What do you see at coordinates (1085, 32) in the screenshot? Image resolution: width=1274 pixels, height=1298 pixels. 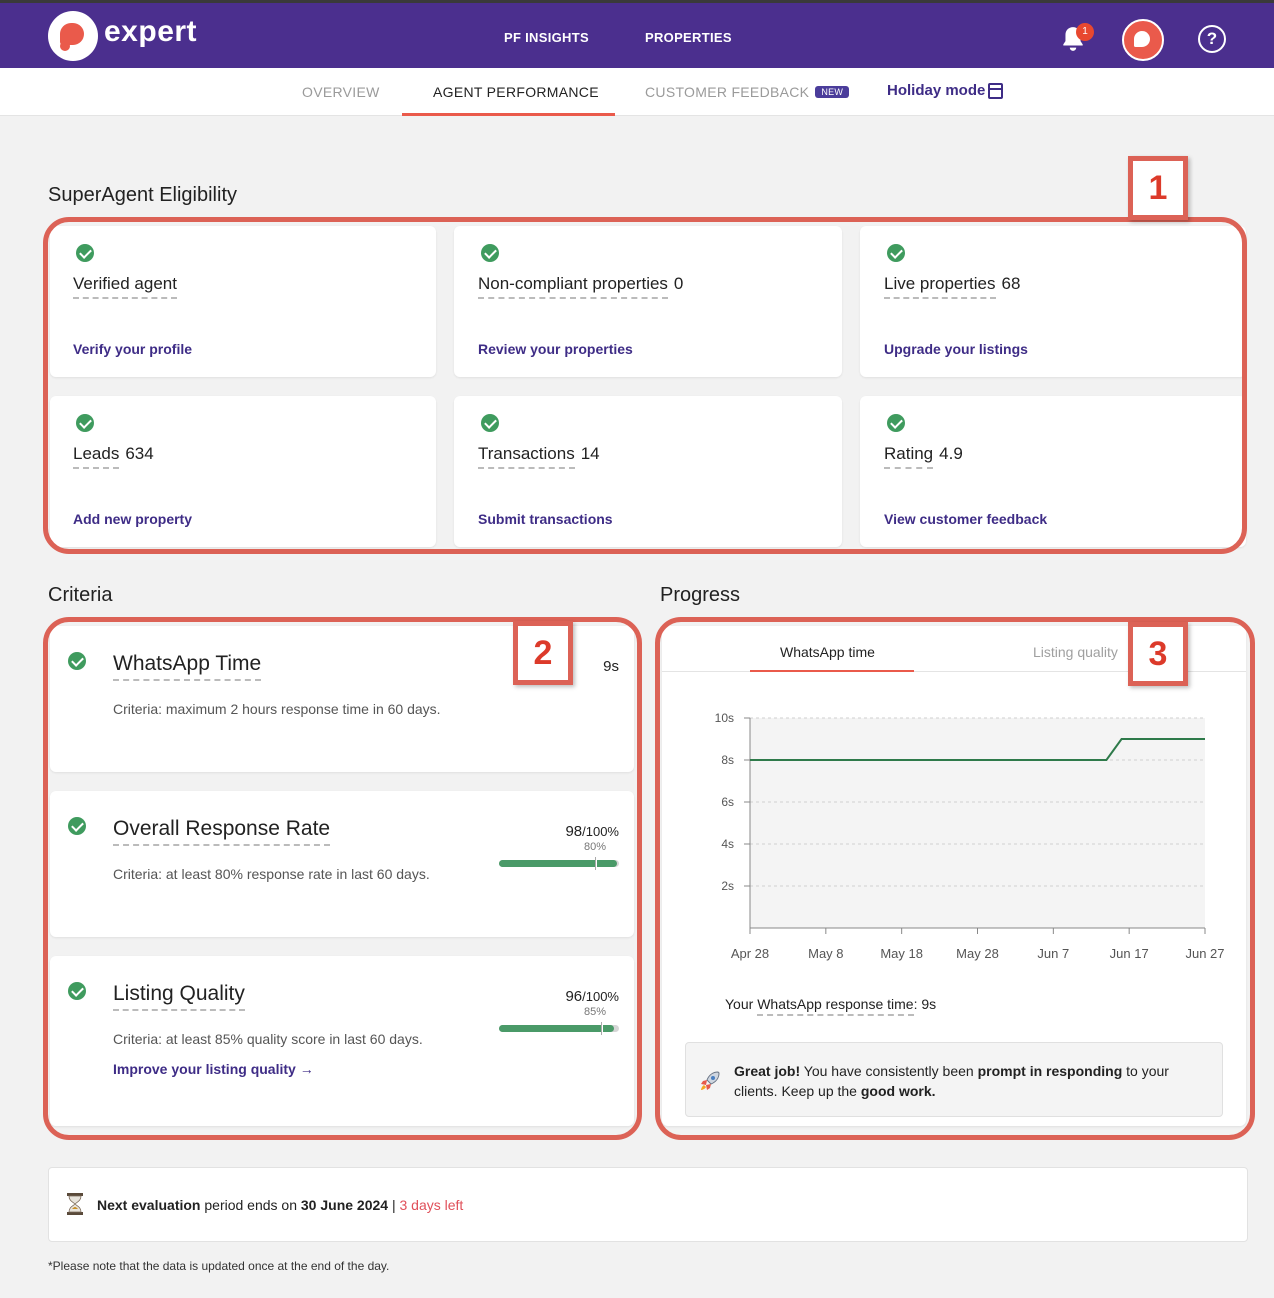 I see `notification-badge: 1` at bounding box center [1085, 32].